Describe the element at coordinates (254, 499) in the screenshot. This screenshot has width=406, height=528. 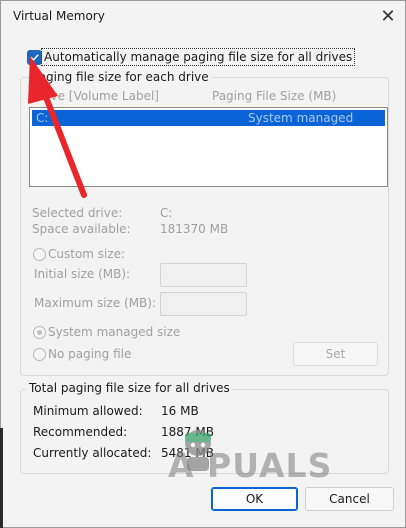
I see `ok-button: OK` at that location.